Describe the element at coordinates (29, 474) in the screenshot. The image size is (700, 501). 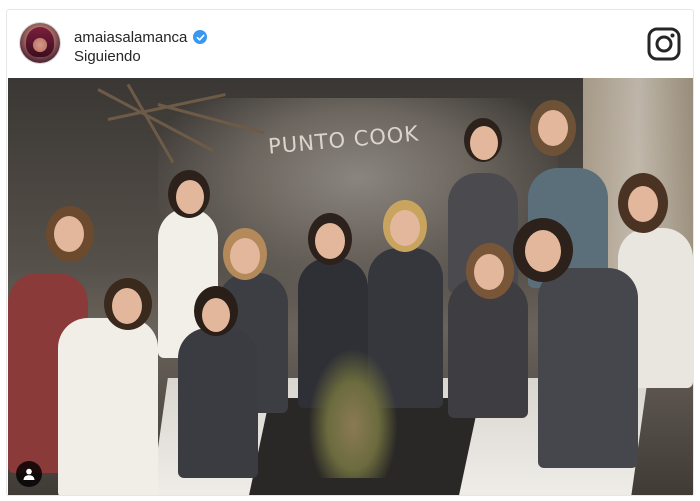
I see `user-tag-icon` at that location.